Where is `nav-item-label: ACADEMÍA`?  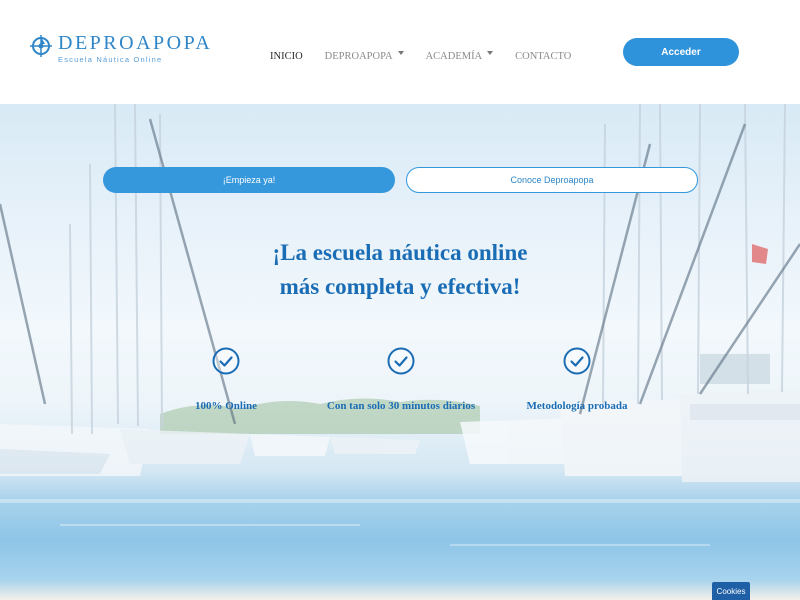
nav-item-label: ACADEMÍA is located at coordinates (454, 56).